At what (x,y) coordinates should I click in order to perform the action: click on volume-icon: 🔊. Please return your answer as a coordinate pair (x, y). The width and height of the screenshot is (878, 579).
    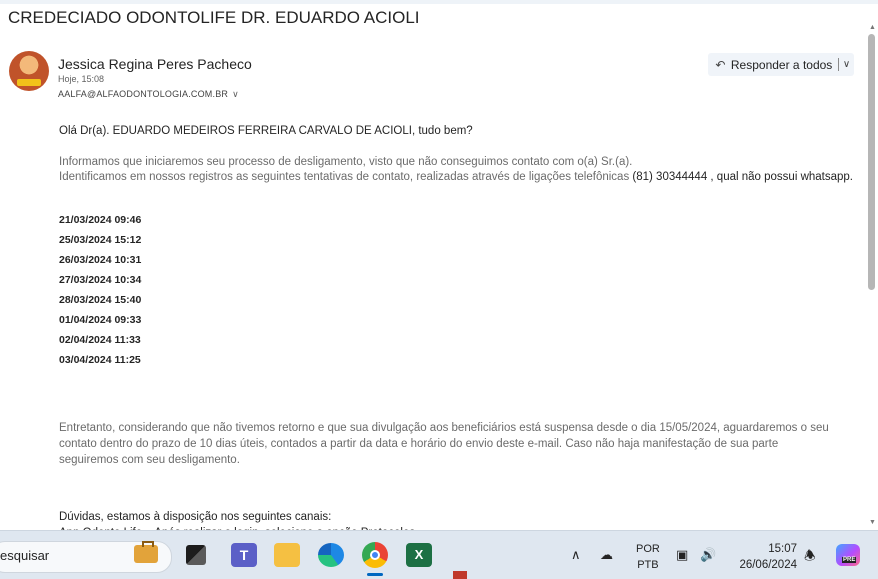
    Looking at the image, I should click on (708, 555).